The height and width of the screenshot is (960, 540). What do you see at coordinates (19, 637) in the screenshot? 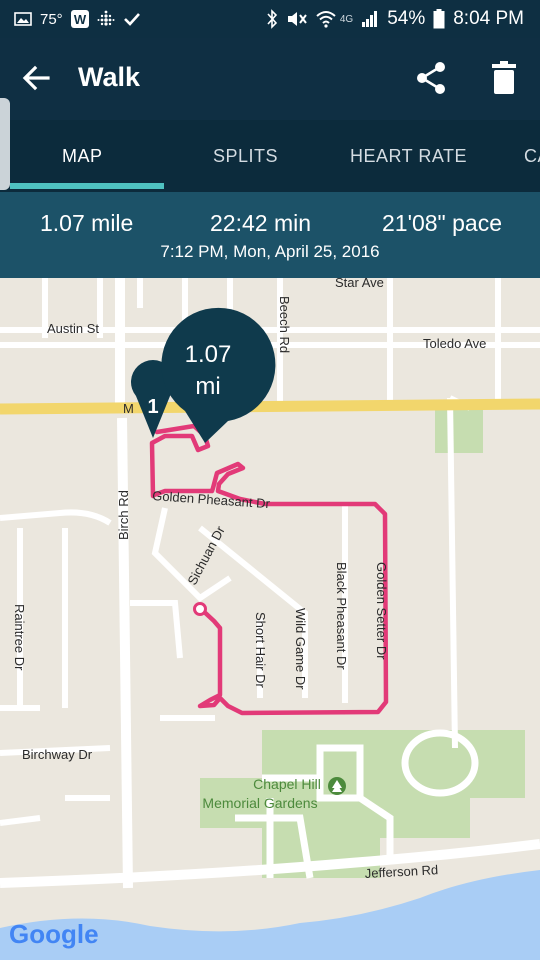
I see `label-raintree: Raintree Dr` at bounding box center [19, 637].